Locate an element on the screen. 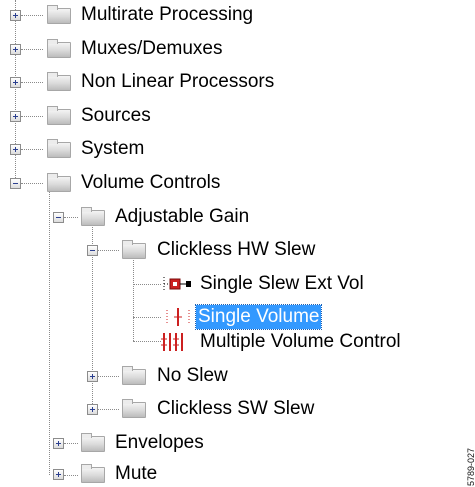 The image size is (475, 487). single-volume-block-icon is located at coordinates (178, 317).